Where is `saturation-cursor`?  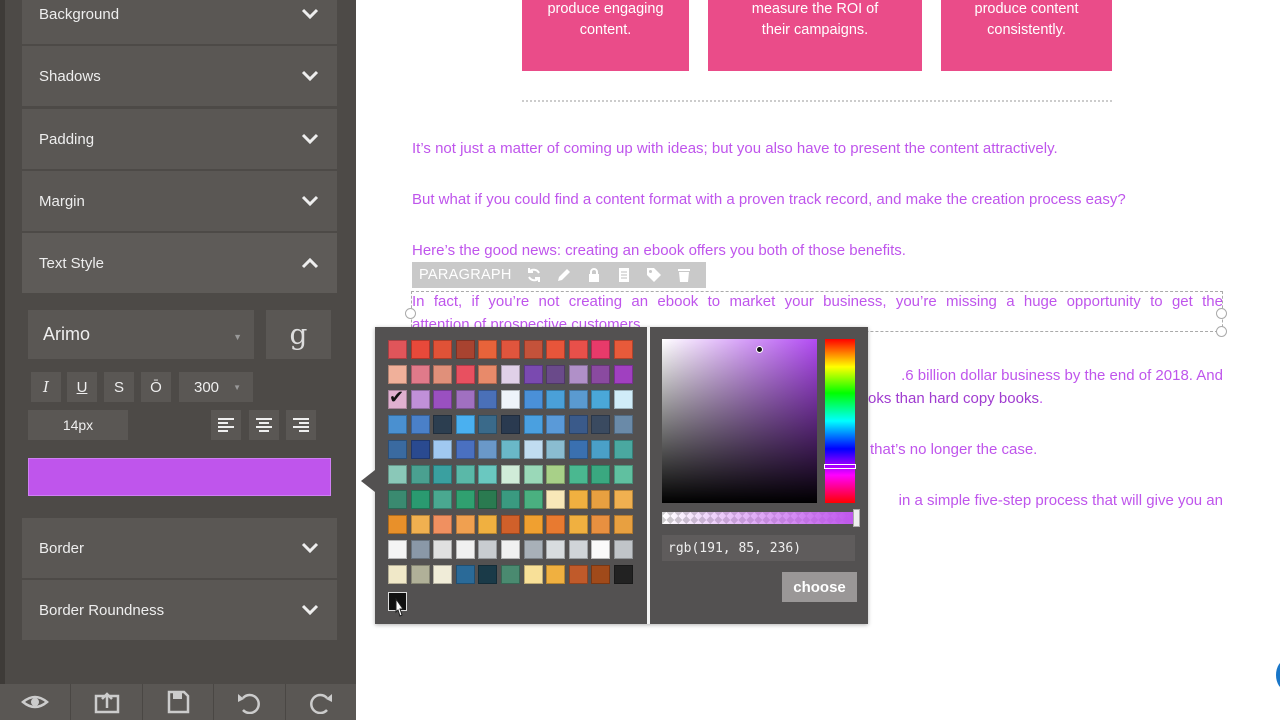
saturation-cursor is located at coordinates (759, 349).